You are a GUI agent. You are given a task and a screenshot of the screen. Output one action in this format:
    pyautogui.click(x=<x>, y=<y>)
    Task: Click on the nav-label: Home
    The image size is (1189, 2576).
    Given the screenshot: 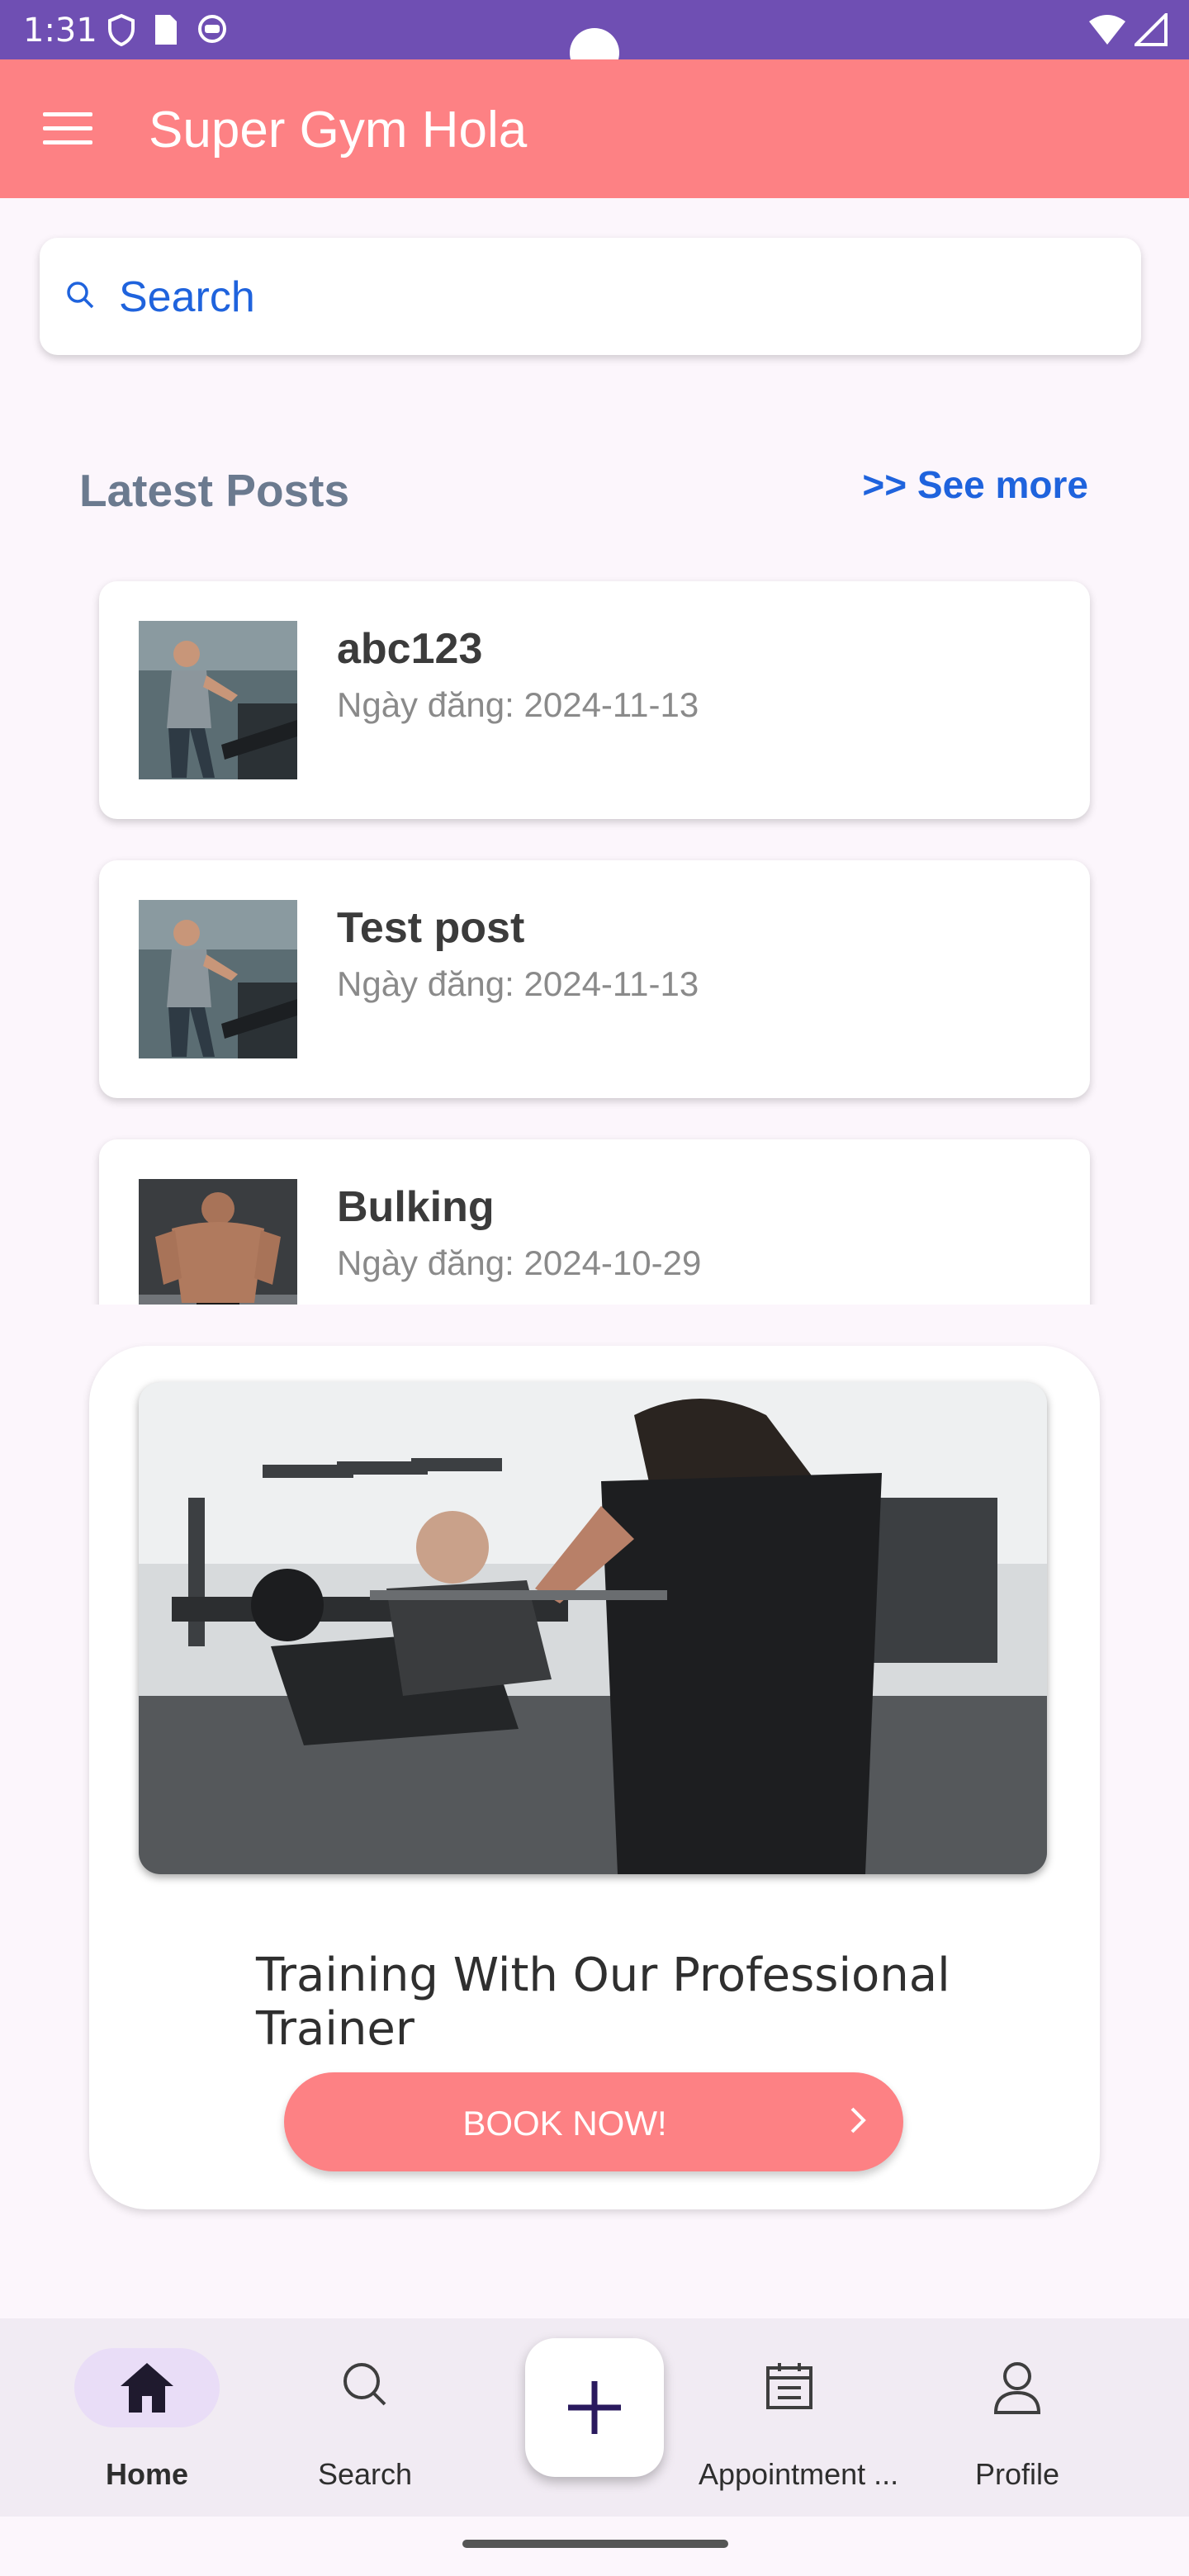 What is the action you would take?
    pyautogui.click(x=147, y=2474)
    